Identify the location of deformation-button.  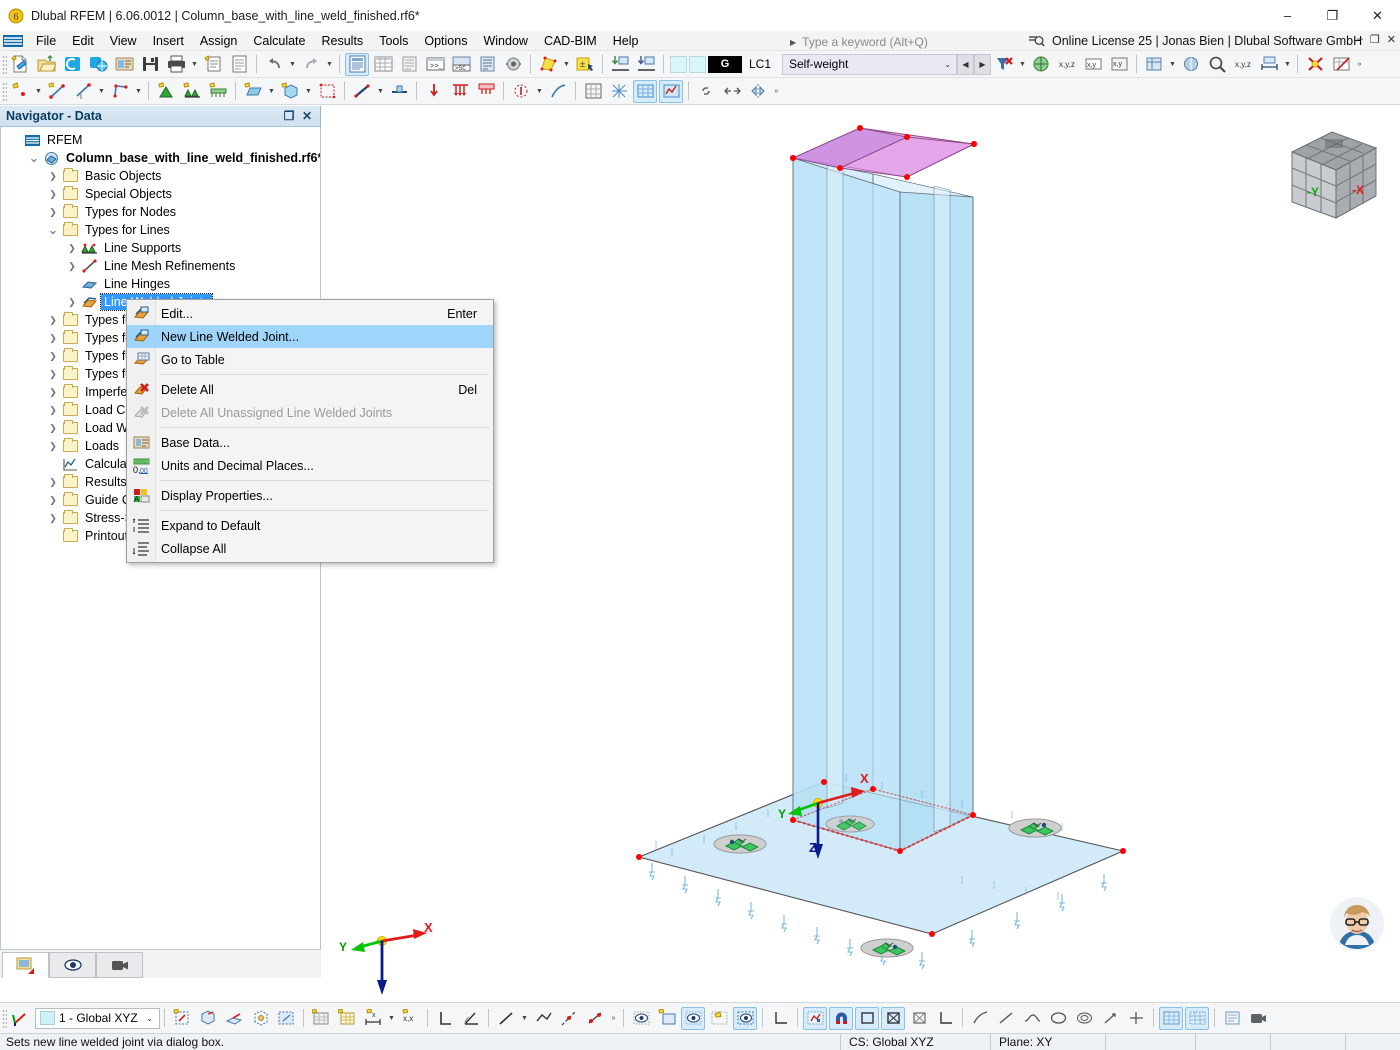
(980, 1018).